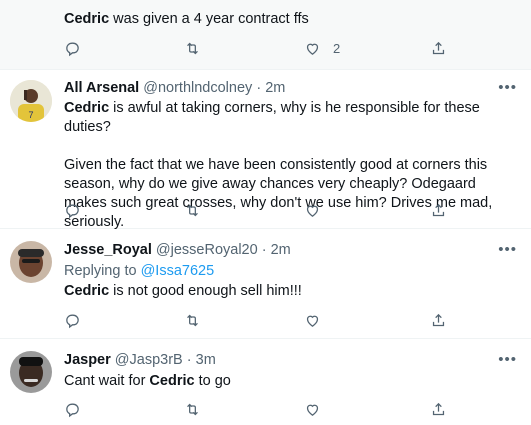  I want to click on tweet-header: Jasper @Jasp3rB · 3m, so click(140, 360).